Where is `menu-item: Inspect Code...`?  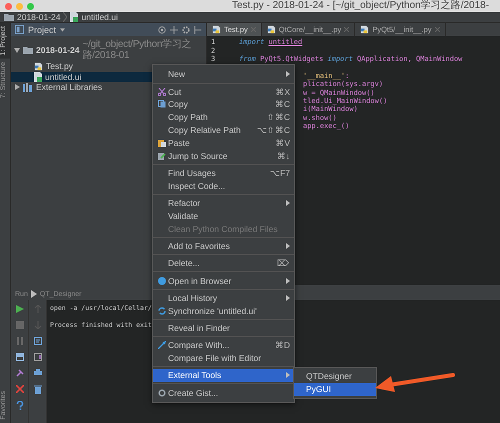
menu-item: Inspect Code... is located at coordinates (223, 185).